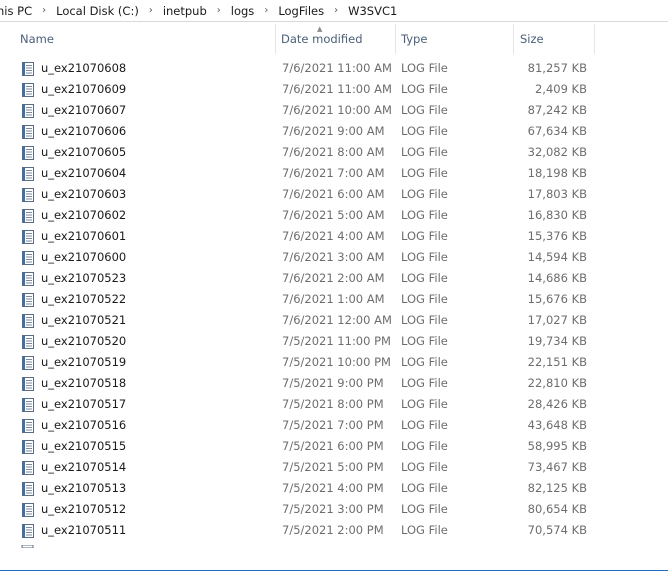  What do you see at coordinates (334, 570) in the screenshot?
I see `divider` at bounding box center [334, 570].